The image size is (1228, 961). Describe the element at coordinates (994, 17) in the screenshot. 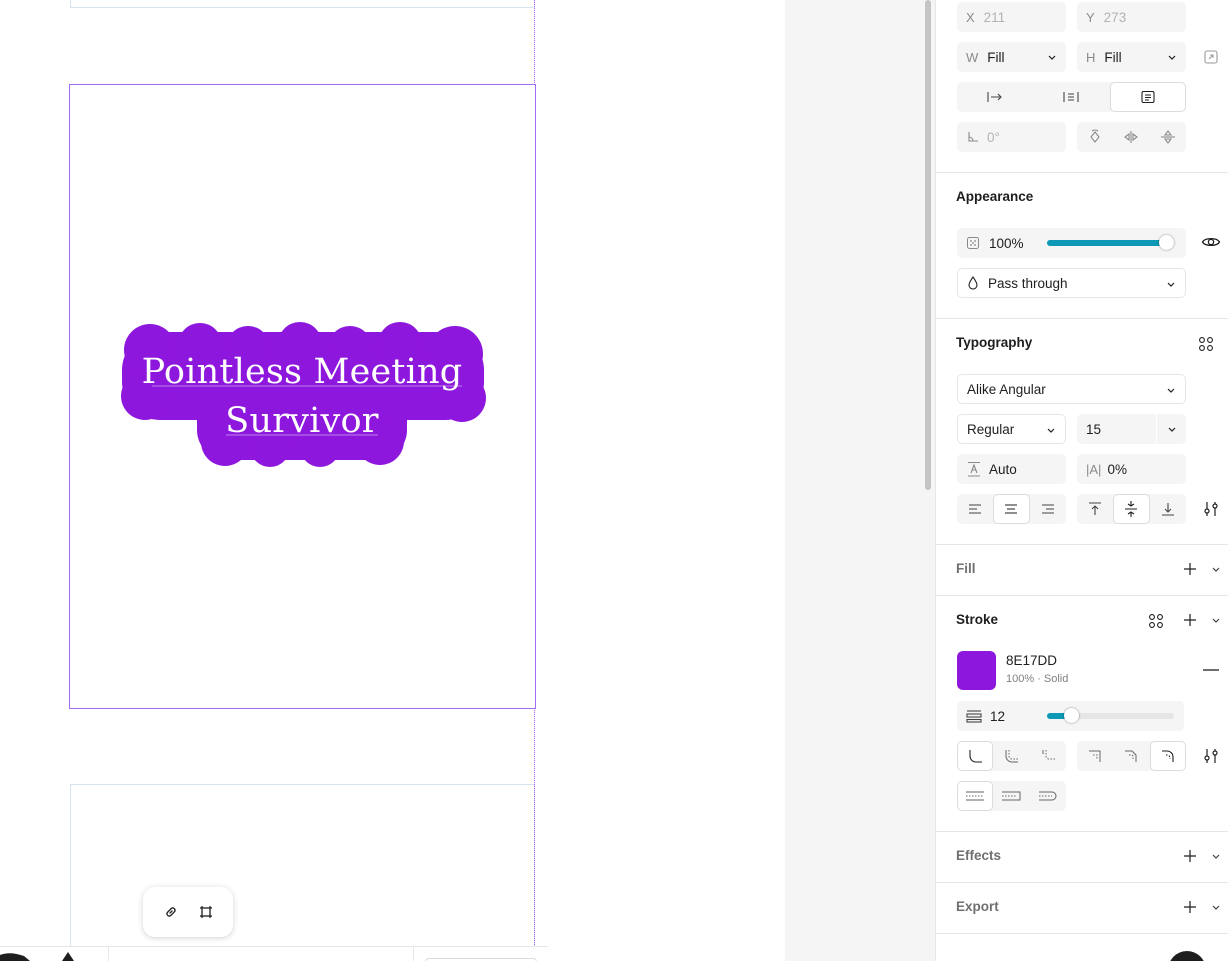

I see `x-value: 211` at that location.